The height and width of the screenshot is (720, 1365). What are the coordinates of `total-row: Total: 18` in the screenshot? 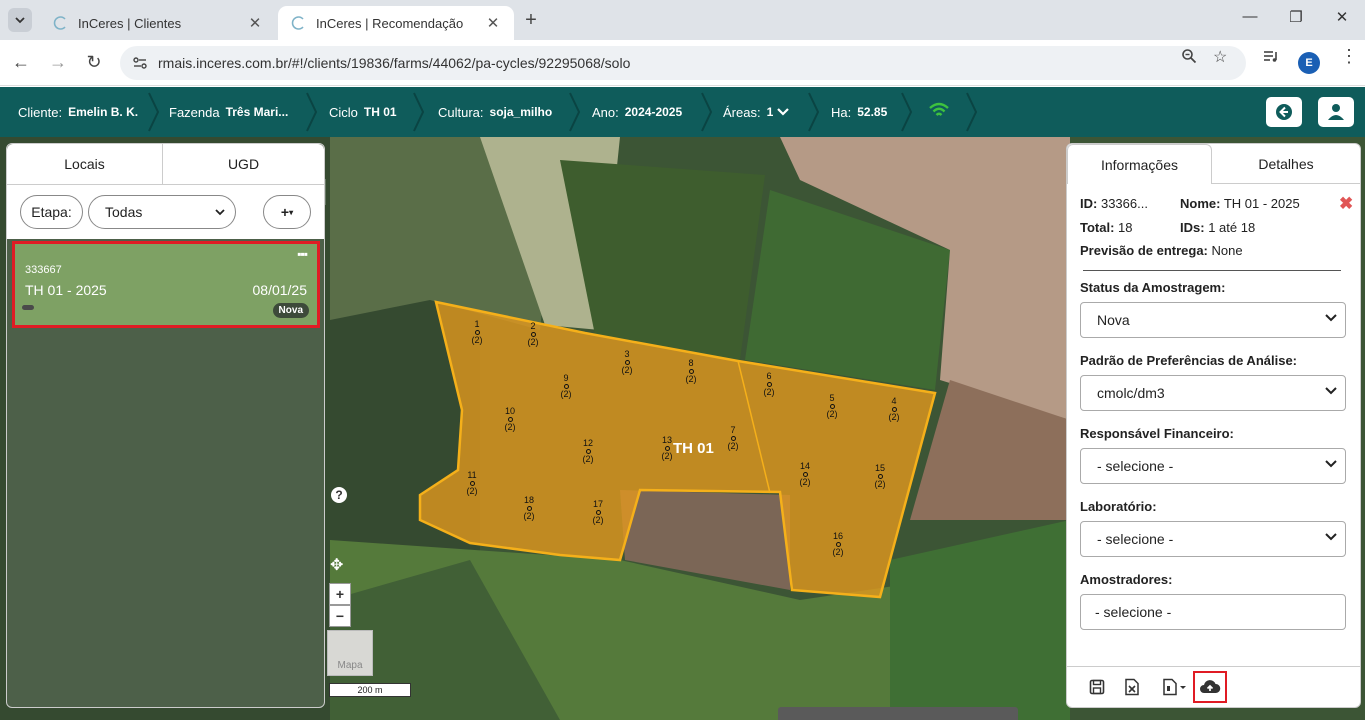 It's located at (1106, 227).